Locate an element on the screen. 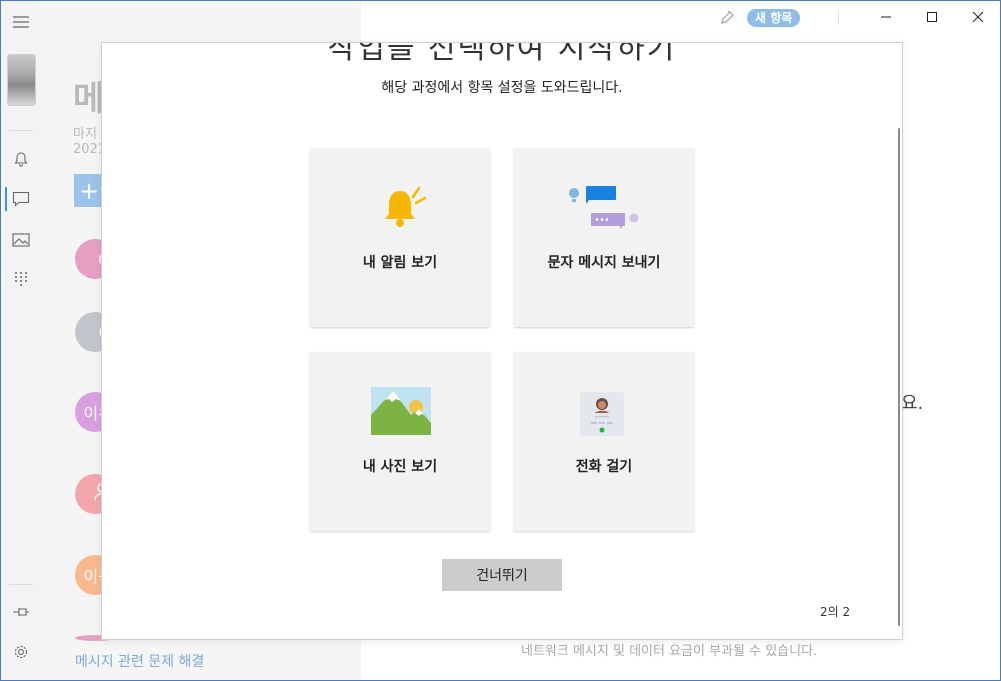 The width and height of the screenshot is (1001, 681). rail-divider-bottom is located at coordinates (21, 584).